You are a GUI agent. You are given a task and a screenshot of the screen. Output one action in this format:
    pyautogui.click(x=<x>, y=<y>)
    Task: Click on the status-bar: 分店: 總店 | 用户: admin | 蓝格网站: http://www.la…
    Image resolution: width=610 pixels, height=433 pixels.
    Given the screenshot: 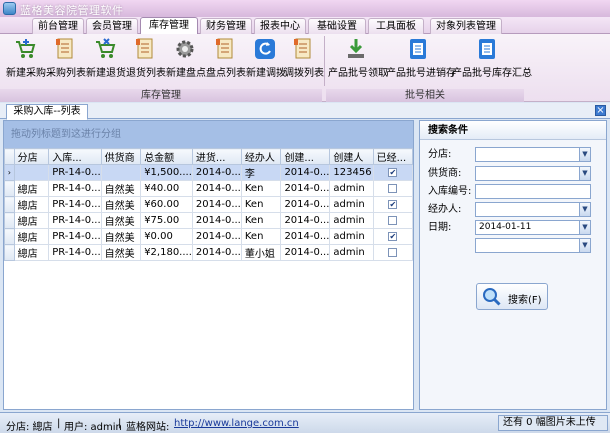 What is the action you would take?
    pyautogui.click(x=305, y=422)
    